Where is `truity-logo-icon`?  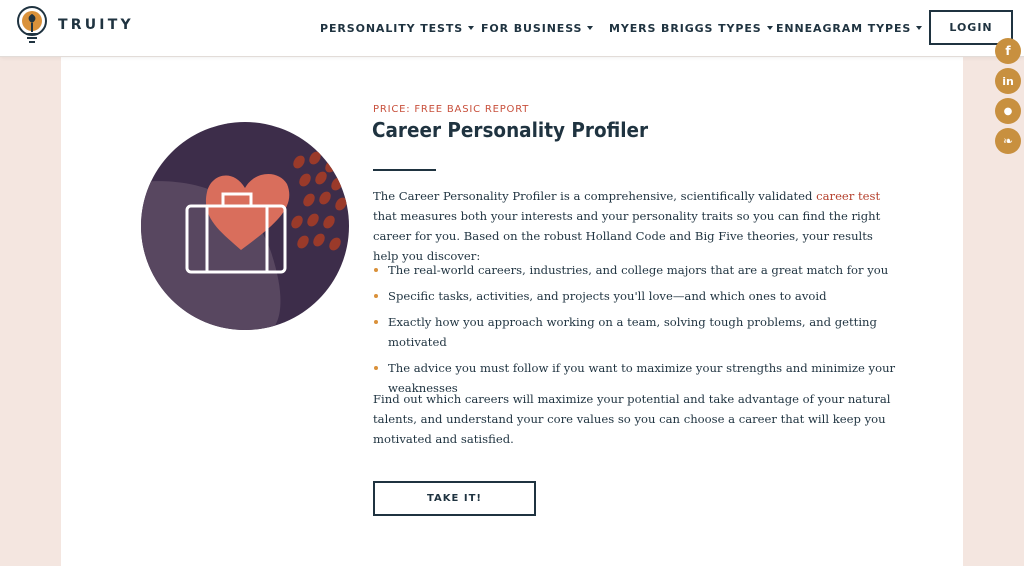 truity-logo-icon is located at coordinates (33, 27).